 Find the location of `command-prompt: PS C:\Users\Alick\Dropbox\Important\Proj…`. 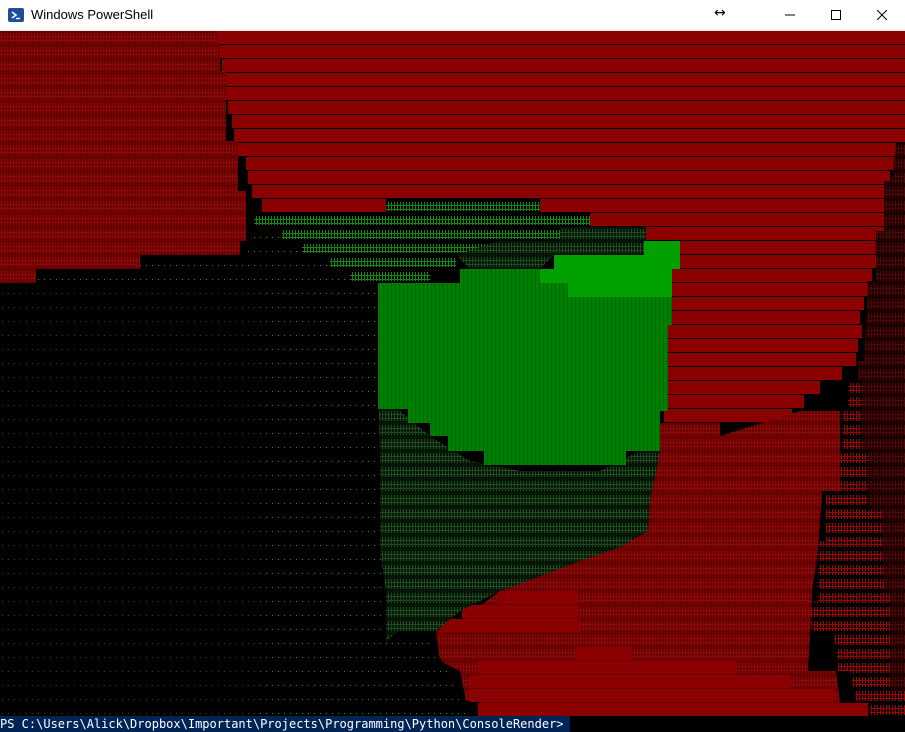

command-prompt: PS C:\Users\Alick\Dropbox\Important\Proj… is located at coordinates (285, 724).